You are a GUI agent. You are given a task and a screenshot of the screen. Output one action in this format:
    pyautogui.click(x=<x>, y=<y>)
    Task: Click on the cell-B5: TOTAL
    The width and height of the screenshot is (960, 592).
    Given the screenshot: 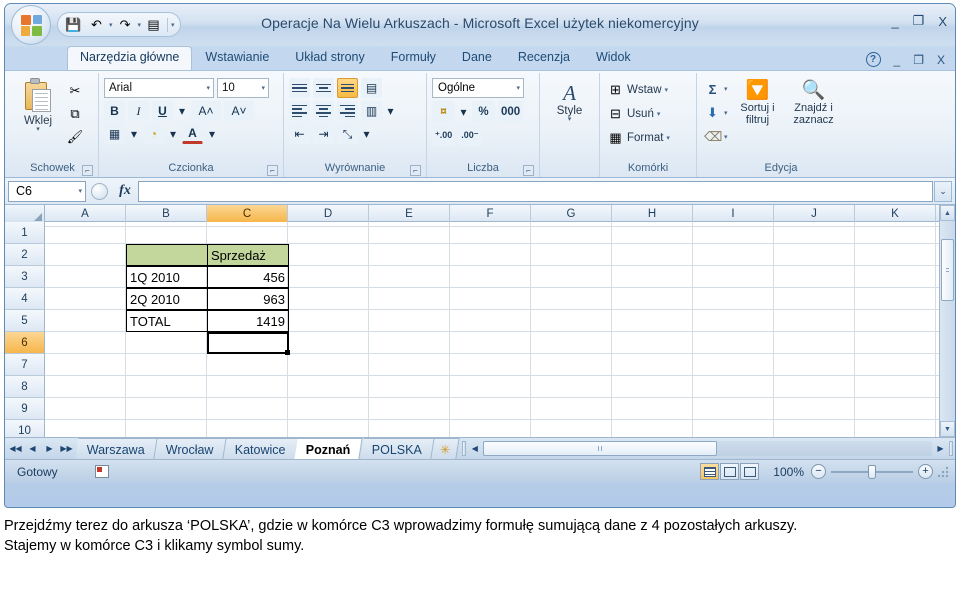 What is the action you would take?
    pyautogui.click(x=167, y=321)
    